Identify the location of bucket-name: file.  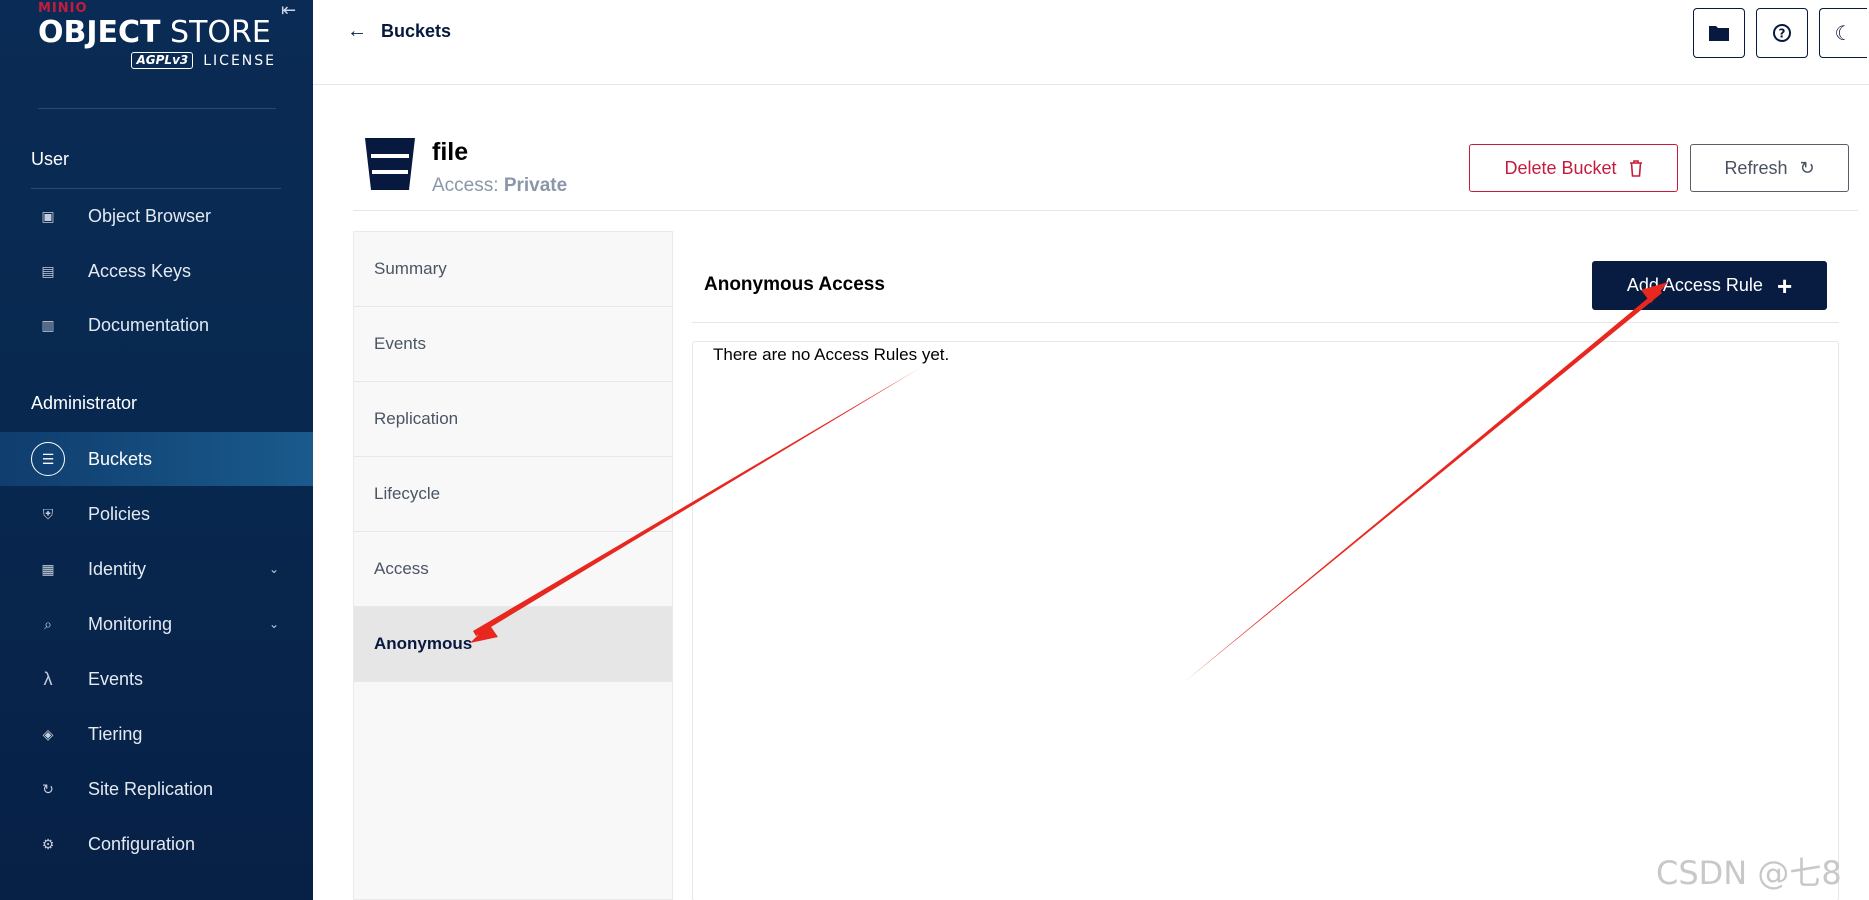
(450, 152).